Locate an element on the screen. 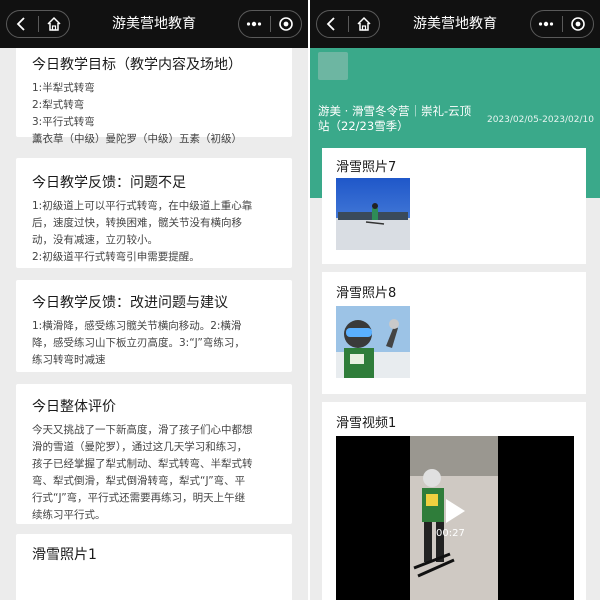  problems-line-1: 1:初级道上可以平行式转弯，在中级道上重心靠 is located at coordinates (142, 206).